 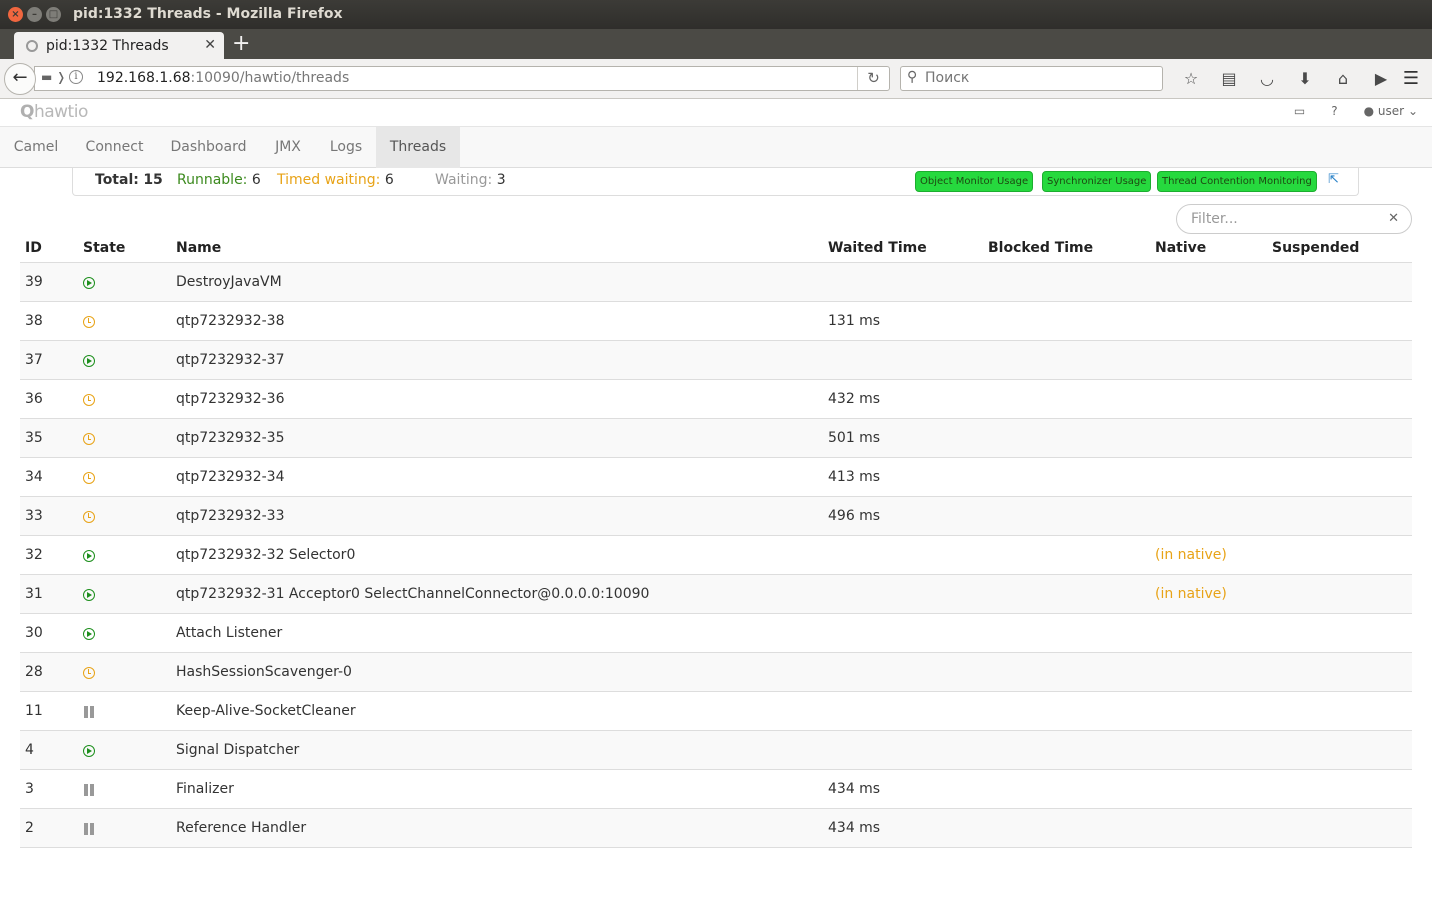 What do you see at coordinates (223, 78) in the screenshot?
I see `url-text: 192.168.1.68:10090/hawtio/threads` at bounding box center [223, 78].